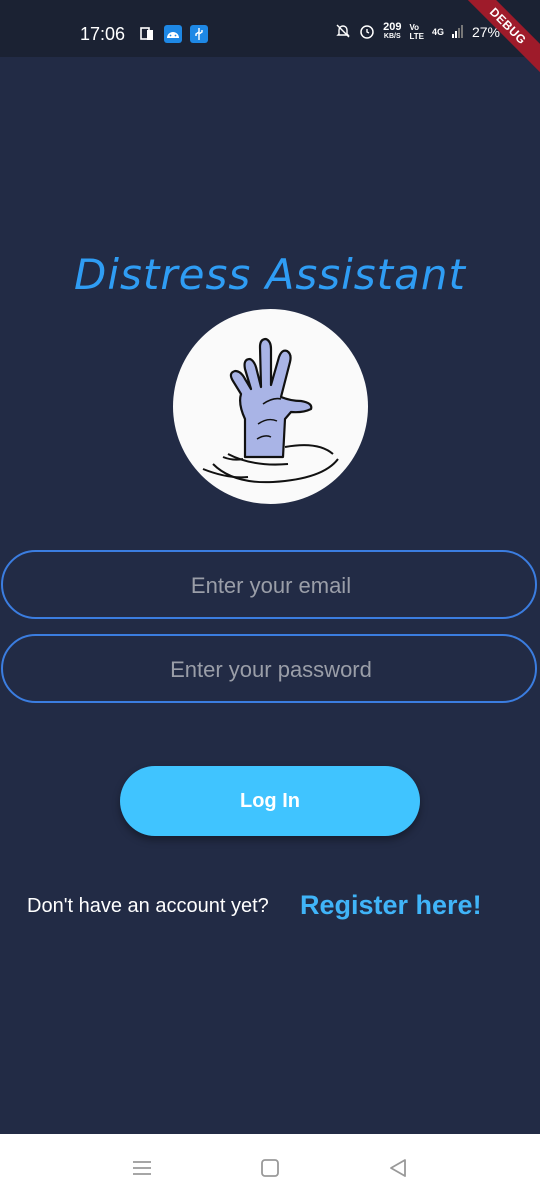 Image resolution: width=540 pixels, height=1200 pixels. I want to click on home-icon, so click(270, 1168).